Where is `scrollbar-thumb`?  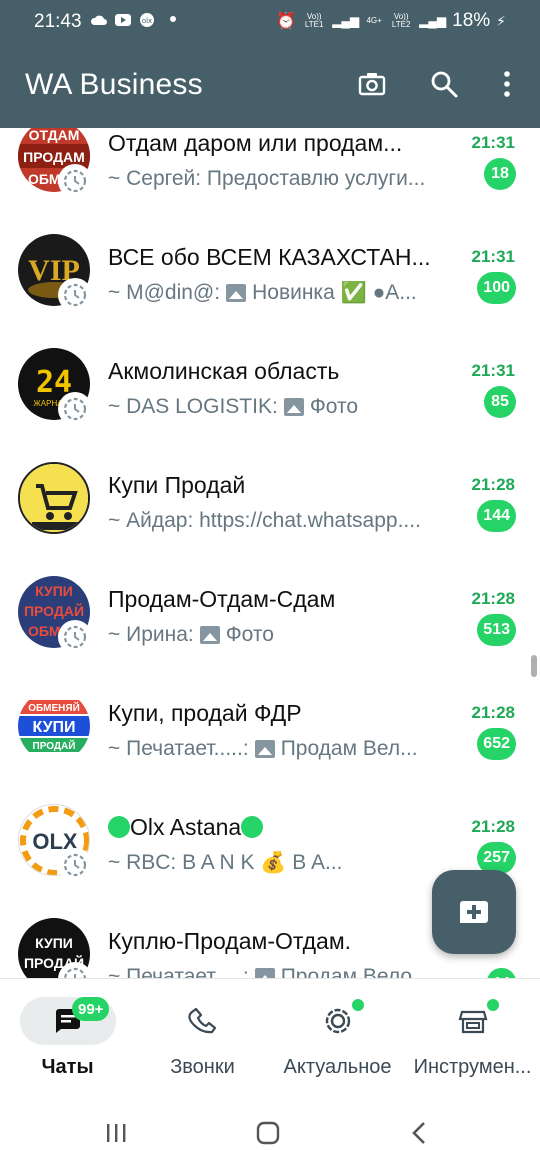
scrollbar-thumb is located at coordinates (534, 666).